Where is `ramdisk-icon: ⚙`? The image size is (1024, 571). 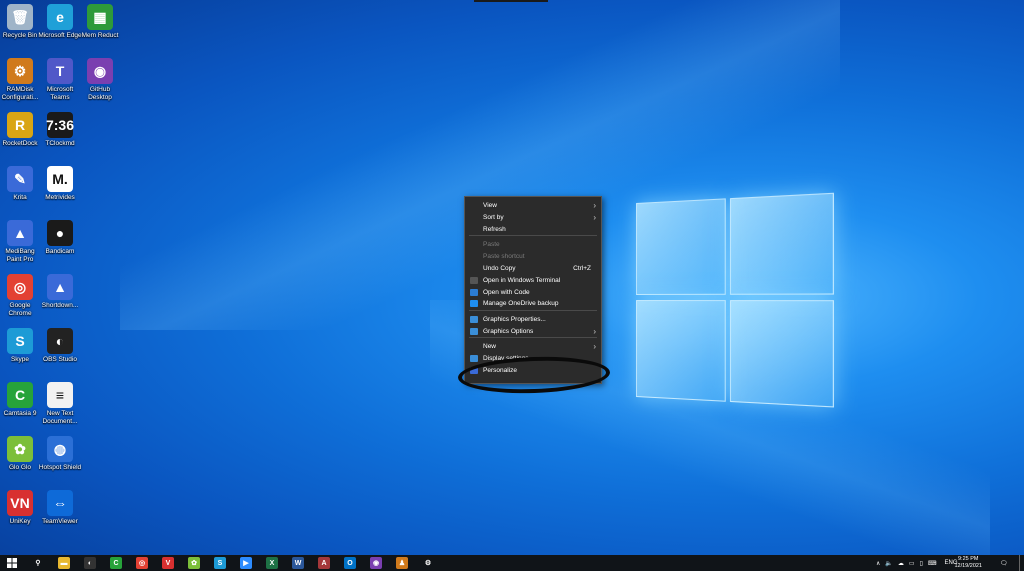 ramdisk-icon: ⚙ is located at coordinates (20, 71).